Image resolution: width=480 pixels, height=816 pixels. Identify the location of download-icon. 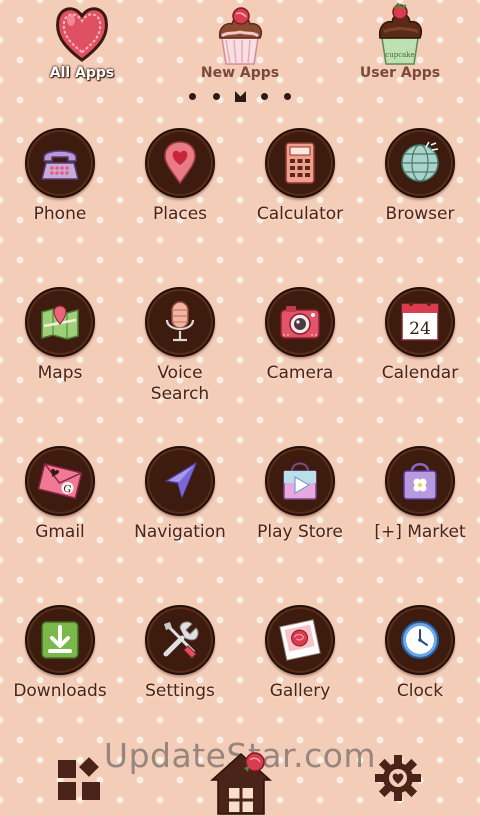
(60, 640).